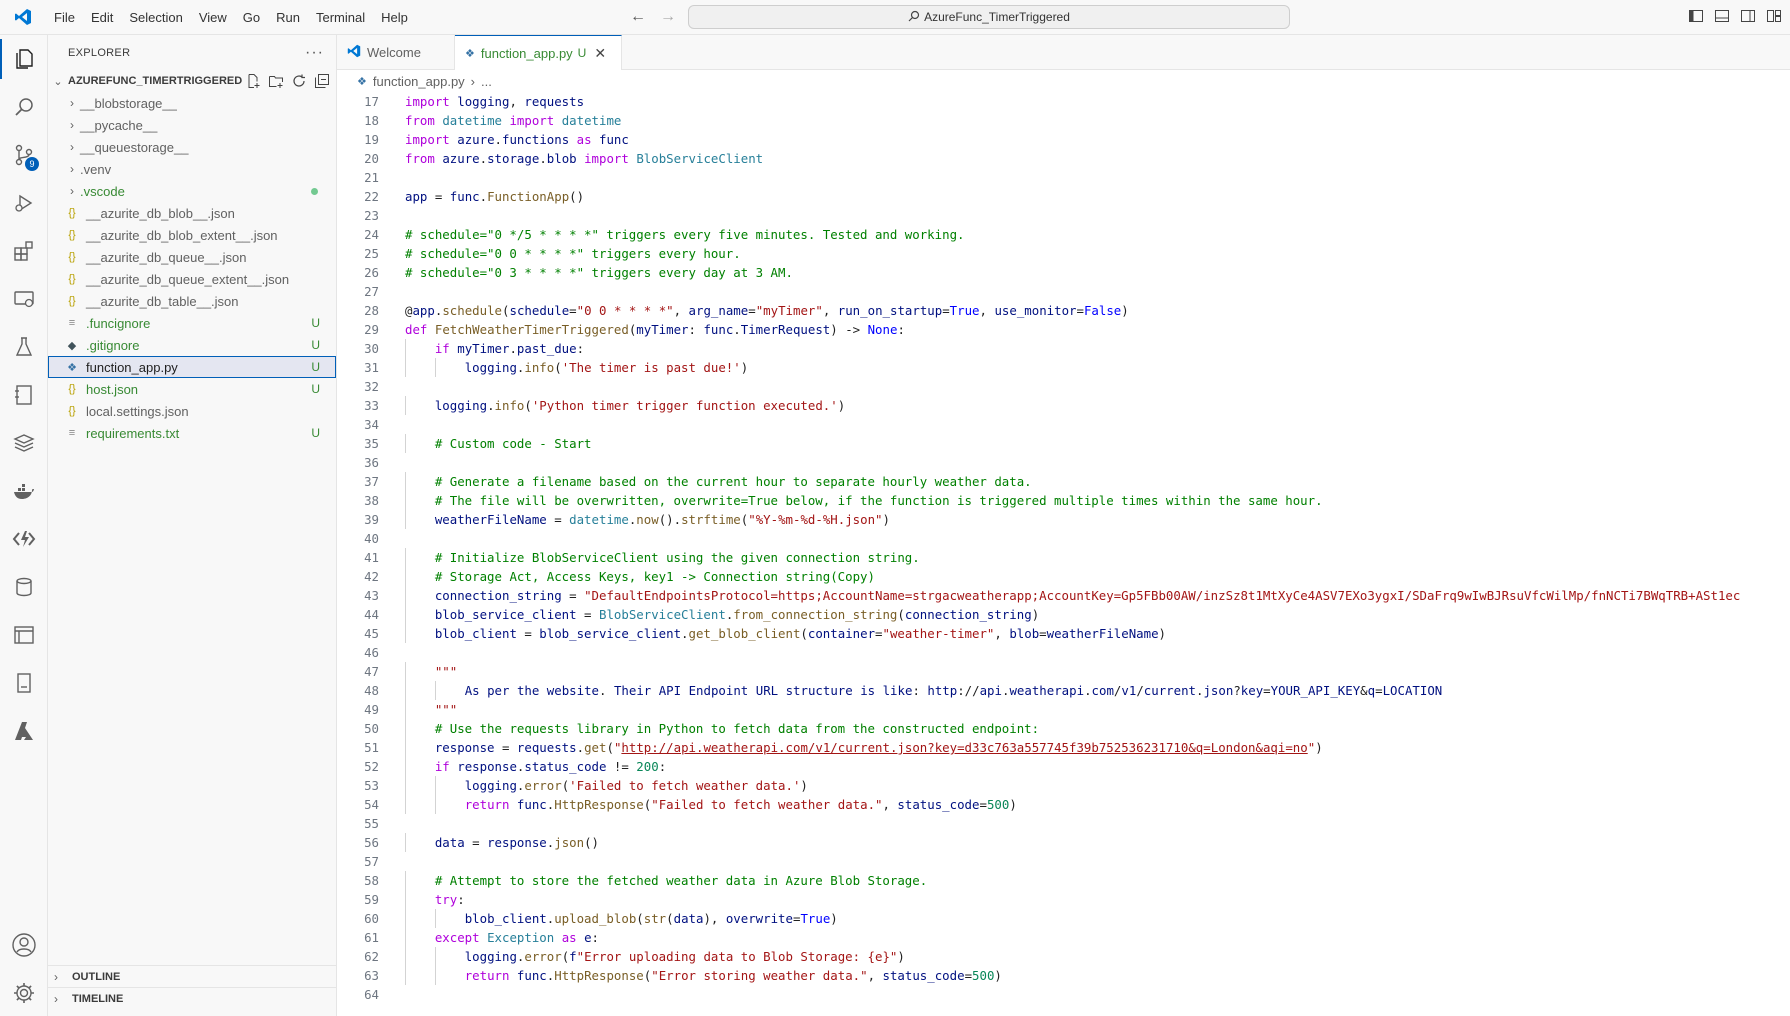 The height and width of the screenshot is (1016, 1790). Describe the element at coordinates (192, 147) in the screenshot. I see `tree-folder-queuestorage: › __queuestorage__` at that location.